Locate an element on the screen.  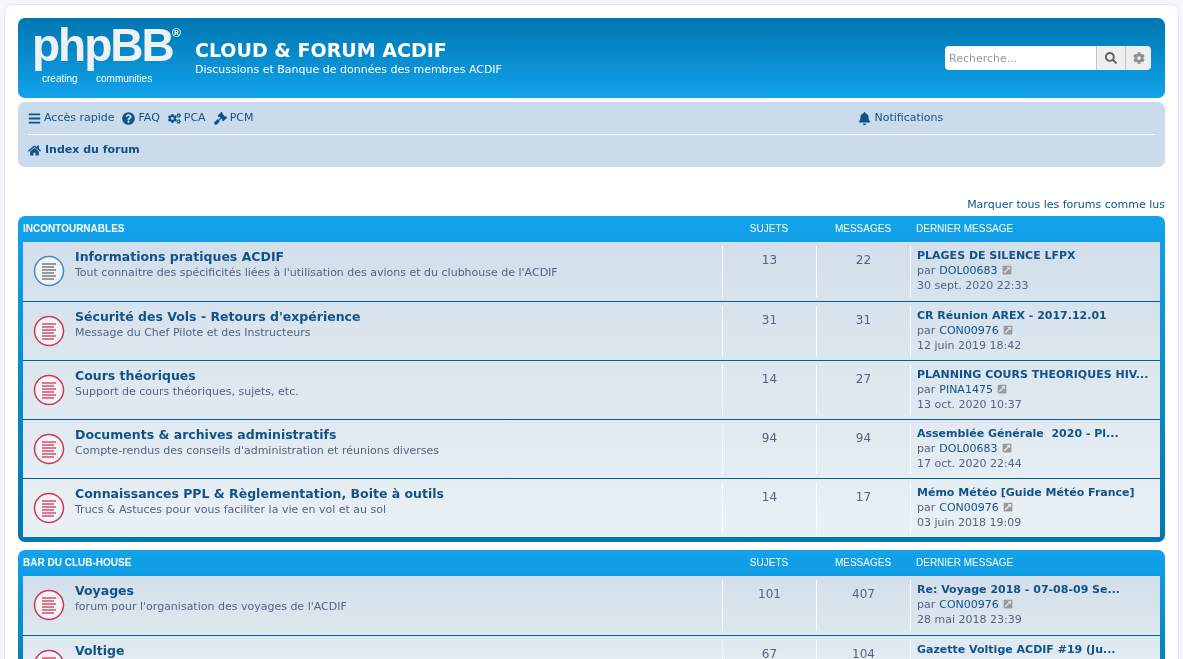
forum-description: Support de cours théoriques, sujets, etc. is located at coordinates (187, 391).